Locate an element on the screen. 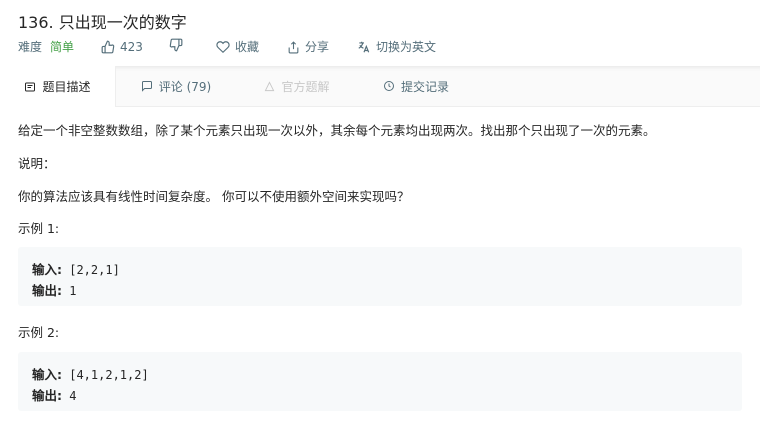 This screenshot has height=429, width=760. share-button: 分享 is located at coordinates (308, 47).